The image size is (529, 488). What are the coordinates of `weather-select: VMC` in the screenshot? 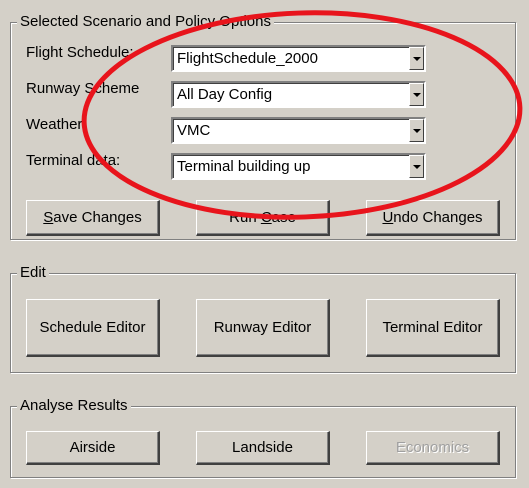 It's located at (298, 130).